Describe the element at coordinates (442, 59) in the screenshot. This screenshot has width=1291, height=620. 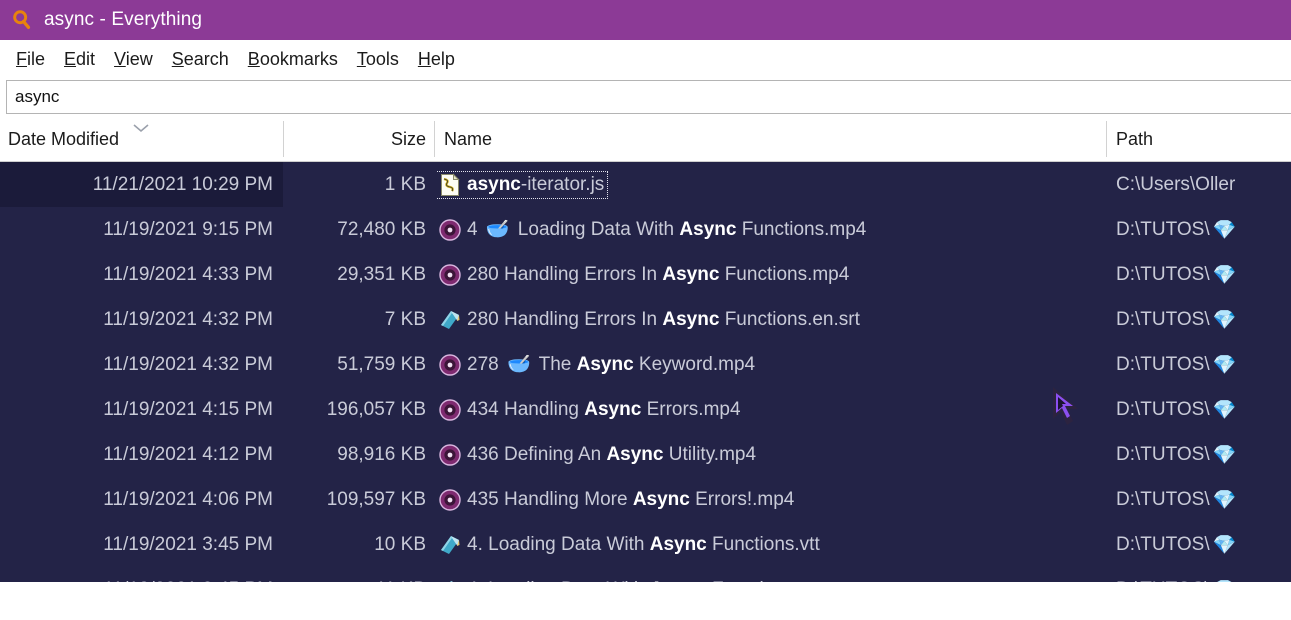
I see `menu-item-help-rest: elp` at that location.